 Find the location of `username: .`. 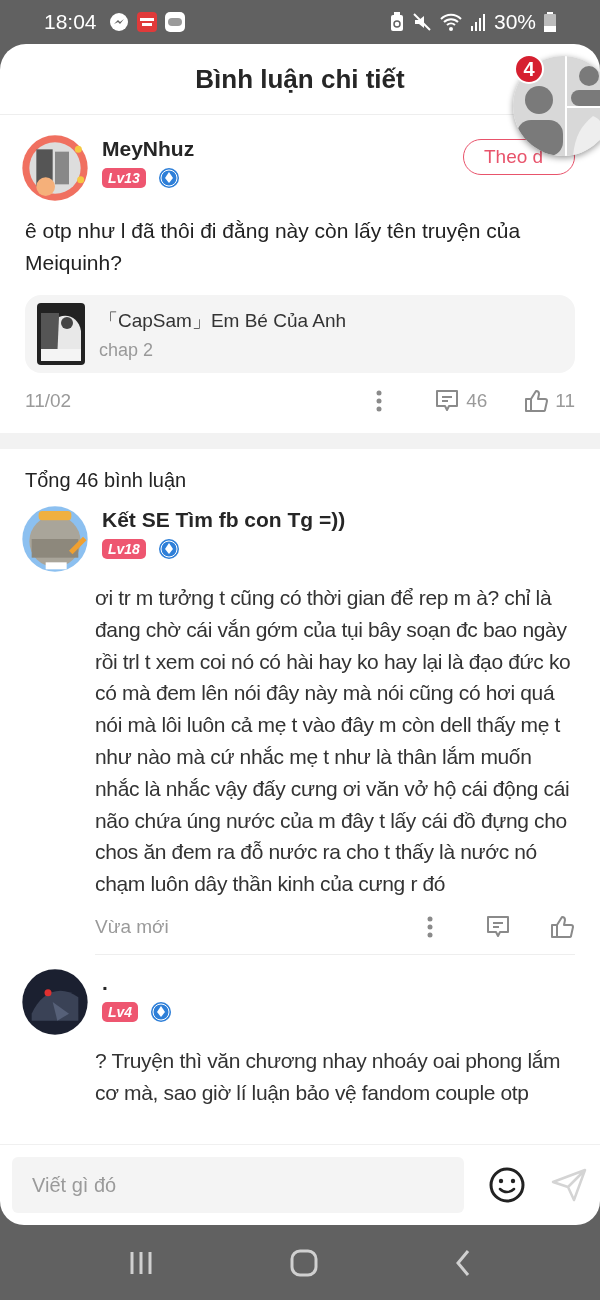

username: . is located at coordinates (338, 982).